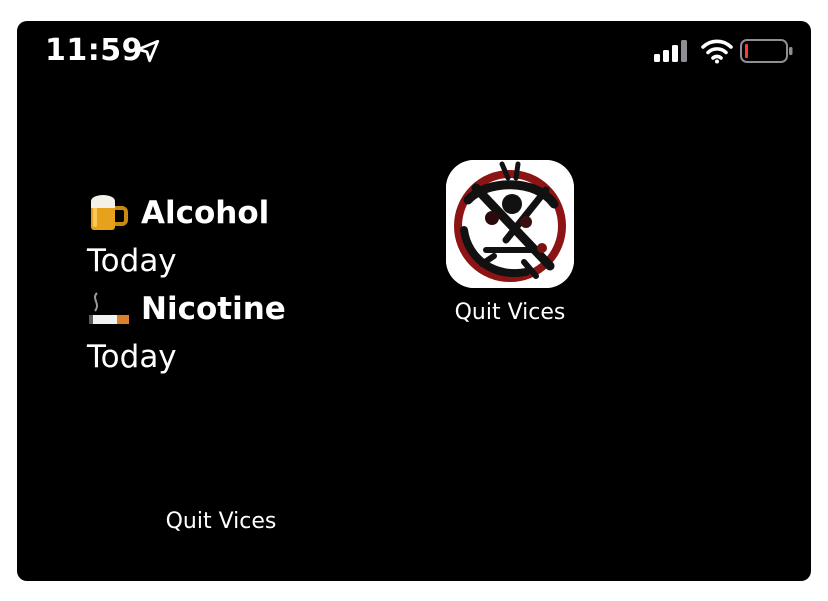 This screenshot has width=828, height=601. I want to click on widget-label: Quit Vices, so click(221, 521).